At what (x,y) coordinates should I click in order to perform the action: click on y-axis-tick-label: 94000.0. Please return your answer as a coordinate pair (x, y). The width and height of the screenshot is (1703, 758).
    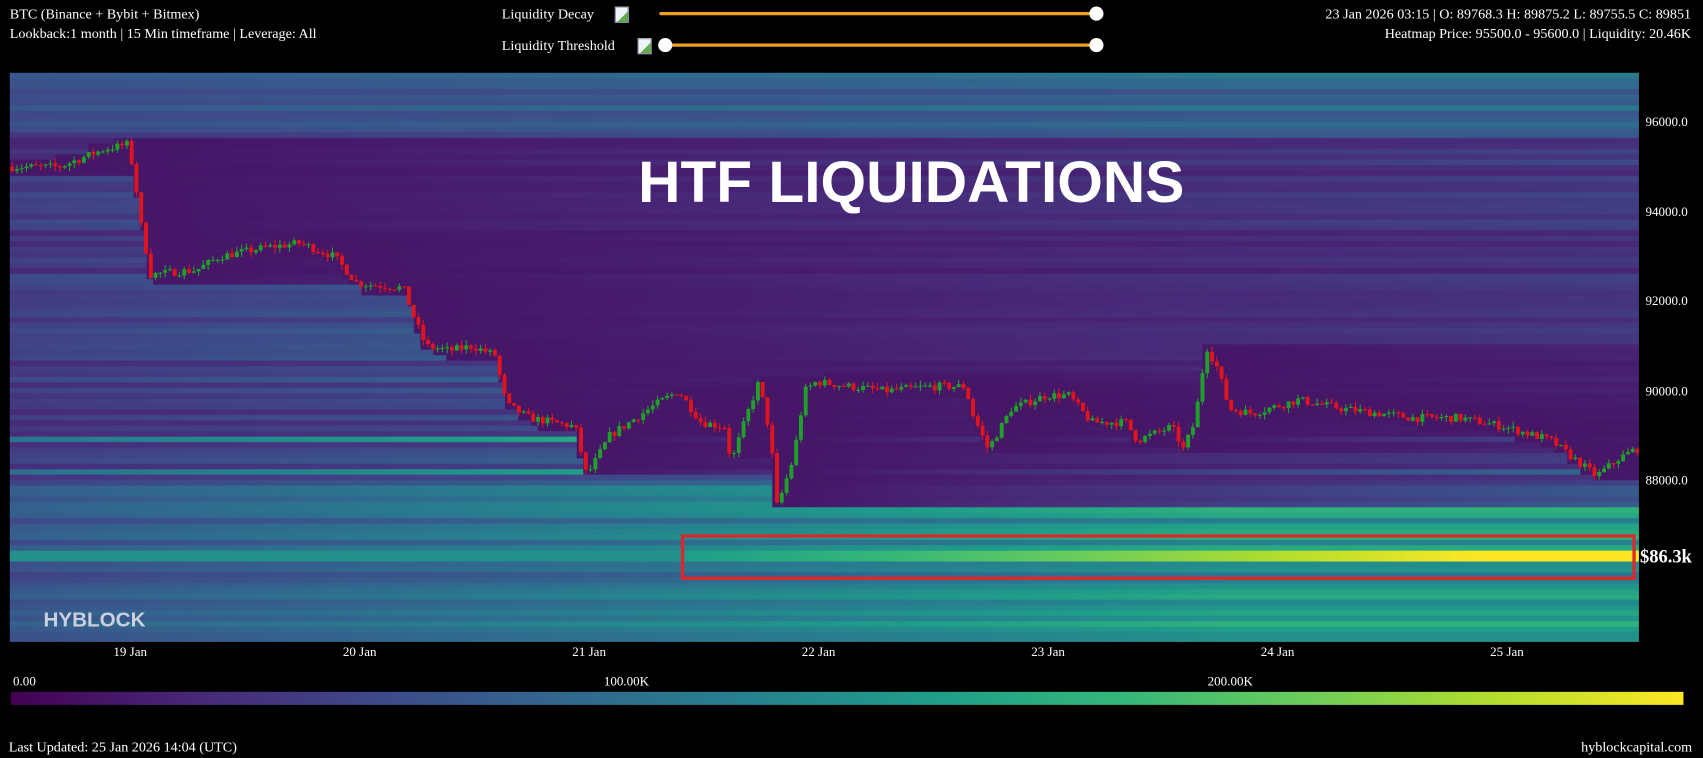
    Looking at the image, I should click on (1666, 212).